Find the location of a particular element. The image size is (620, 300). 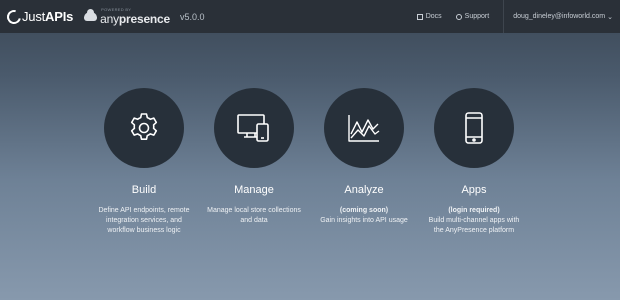

brand-prefix: Just is located at coordinates (34, 16).